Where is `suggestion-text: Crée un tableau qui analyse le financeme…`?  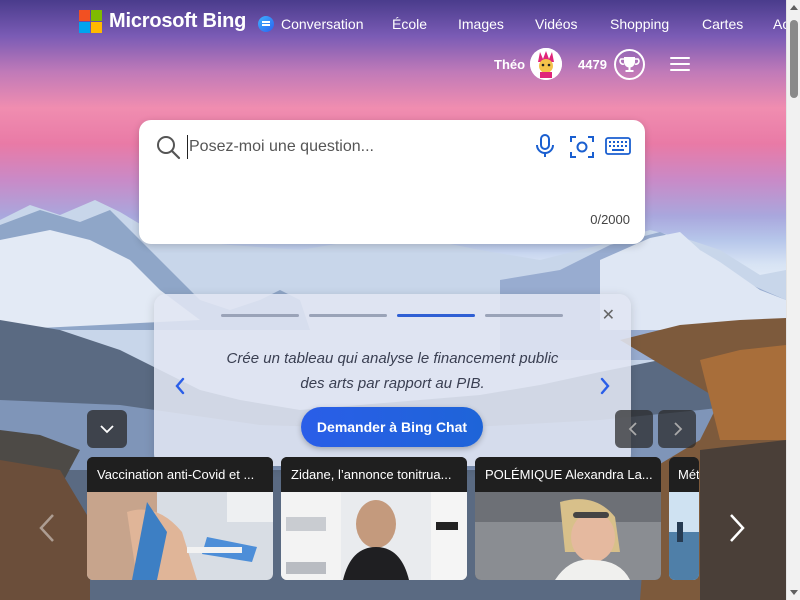 suggestion-text: Crée un tableau qui analyse le financeme… is located at coordinates (392, 371).